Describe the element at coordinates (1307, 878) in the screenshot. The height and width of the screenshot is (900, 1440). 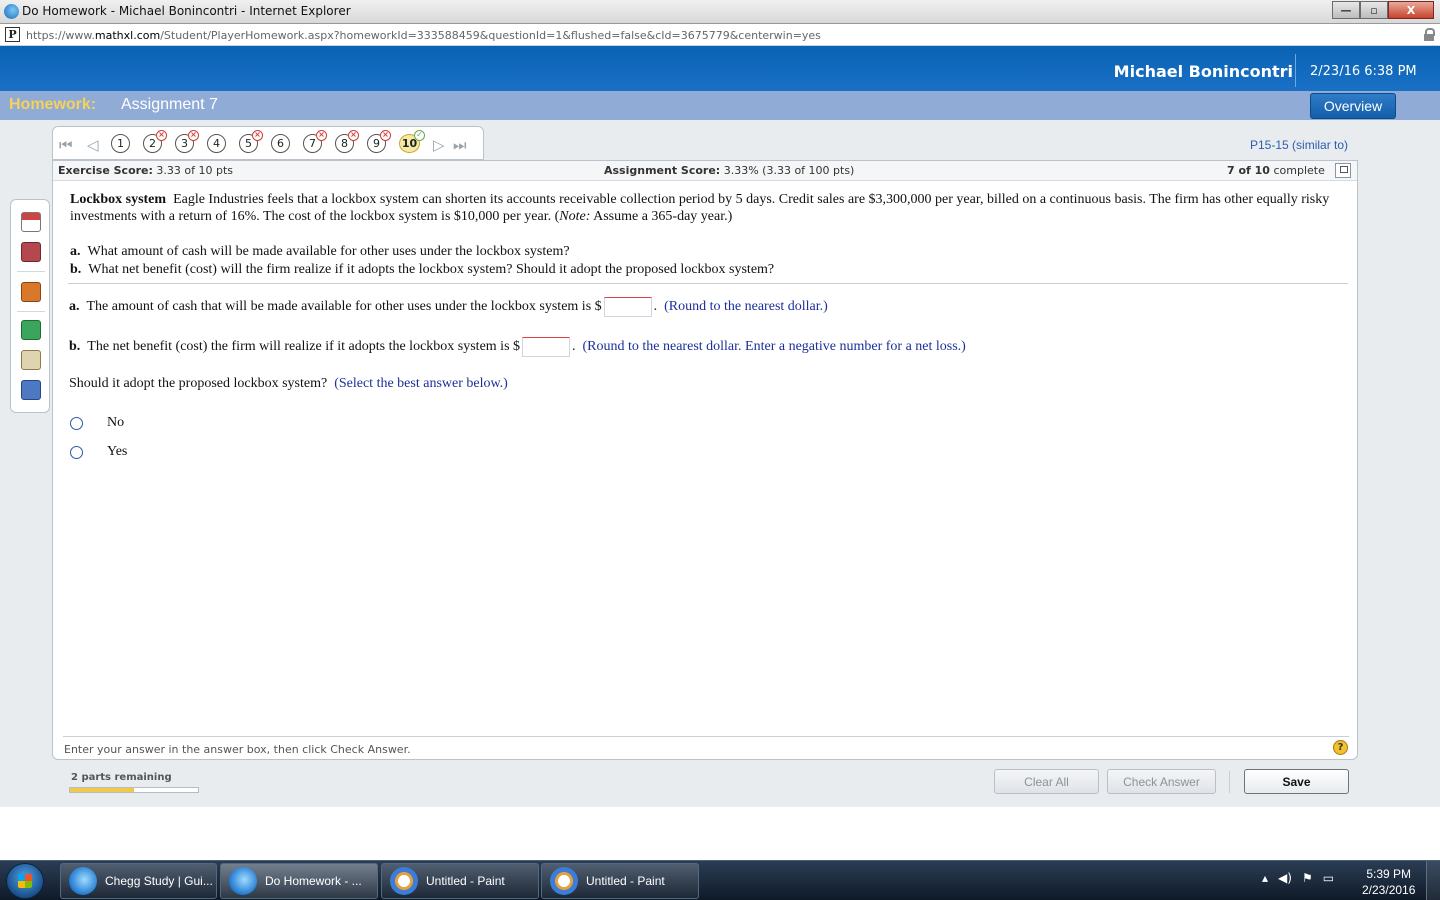
I see `action-center-flag-icon: ⚑` at that location.